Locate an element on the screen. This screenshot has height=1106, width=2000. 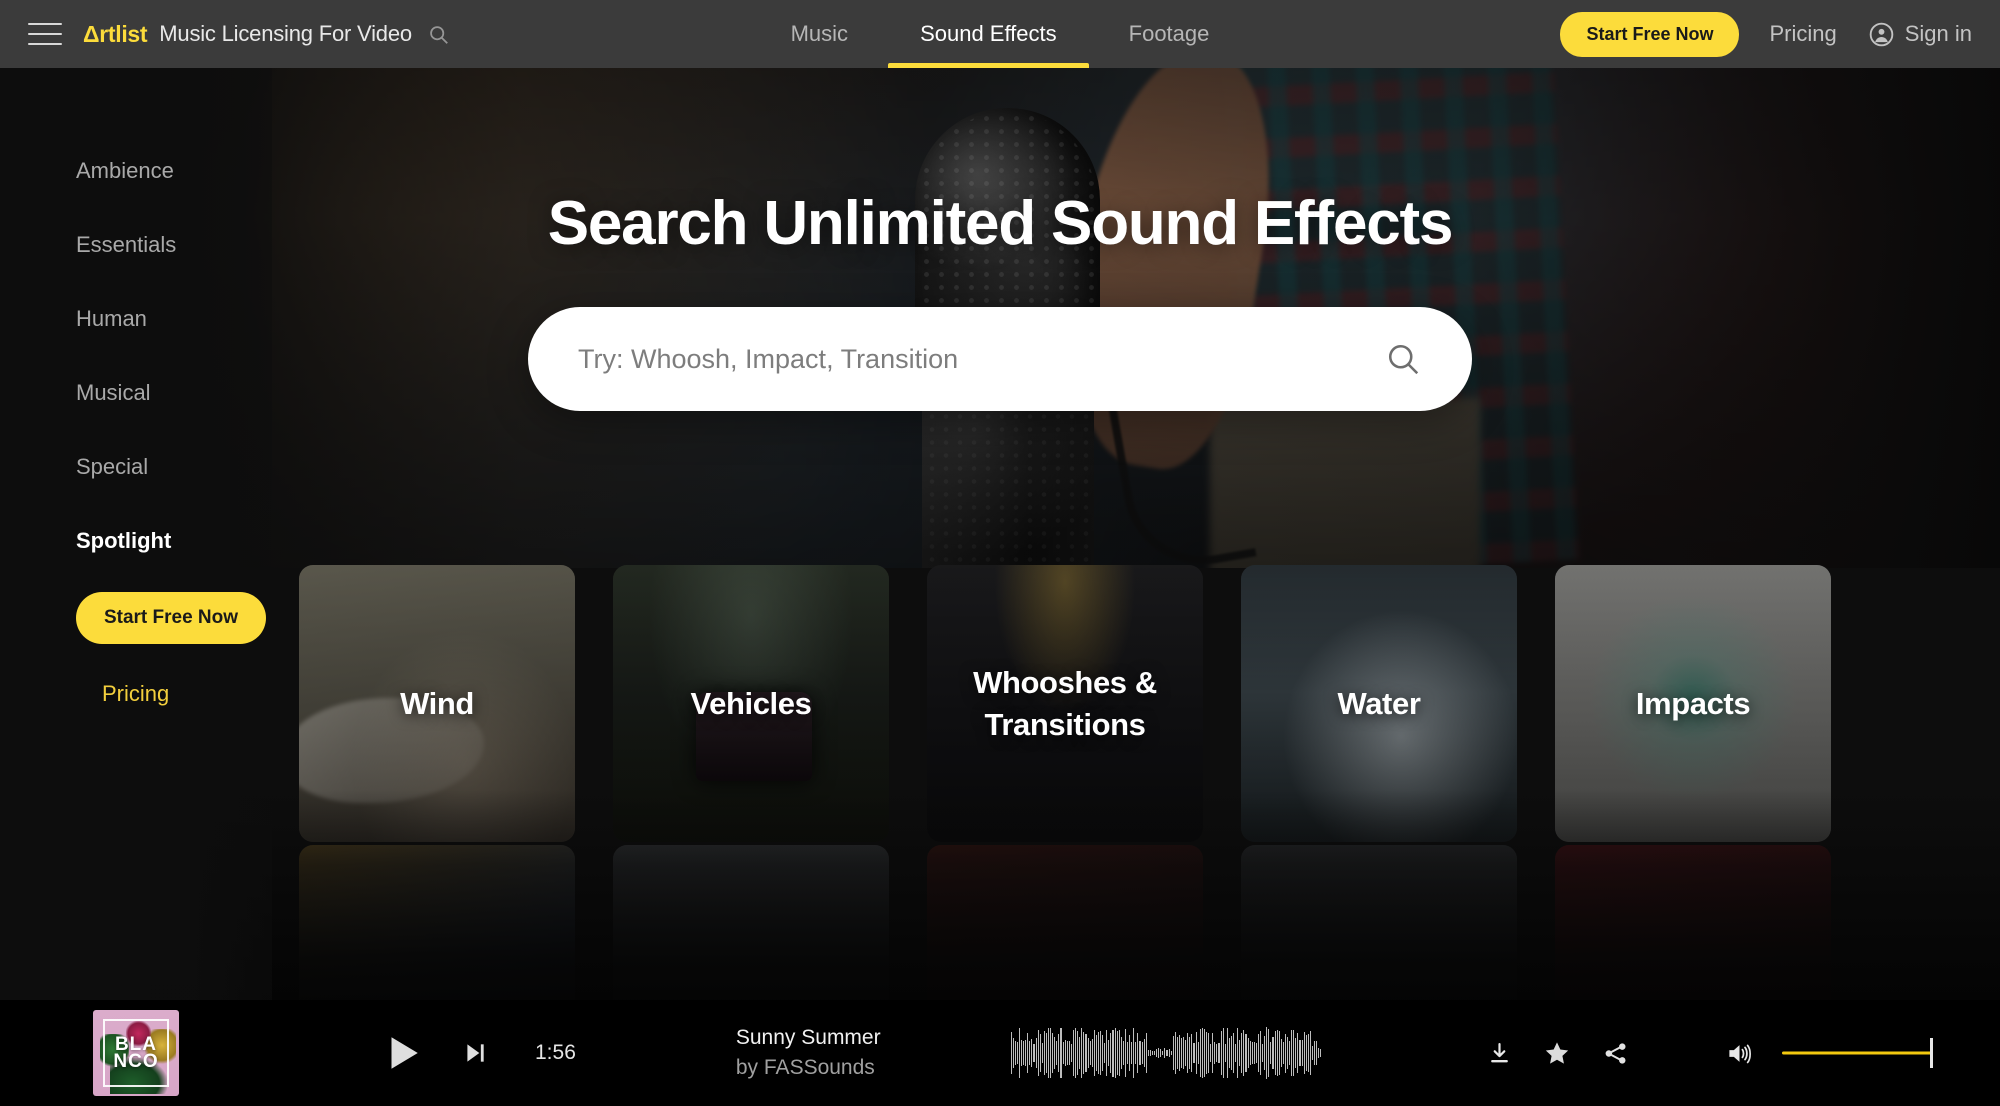
download-icon is located at coordinates (1499, 1052).